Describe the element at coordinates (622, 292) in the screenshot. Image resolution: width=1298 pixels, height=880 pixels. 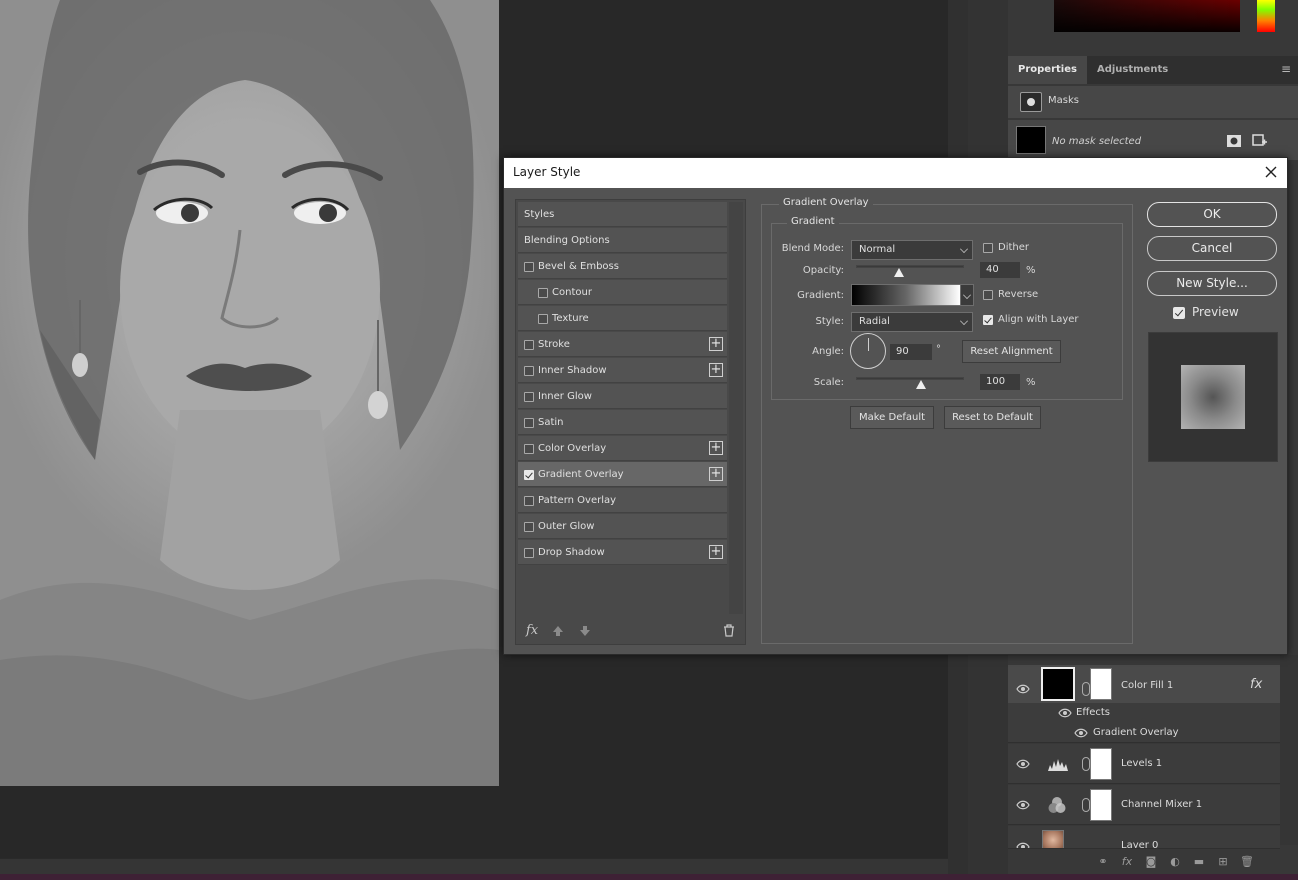
I see `style-item-contour: Contour` at that location.